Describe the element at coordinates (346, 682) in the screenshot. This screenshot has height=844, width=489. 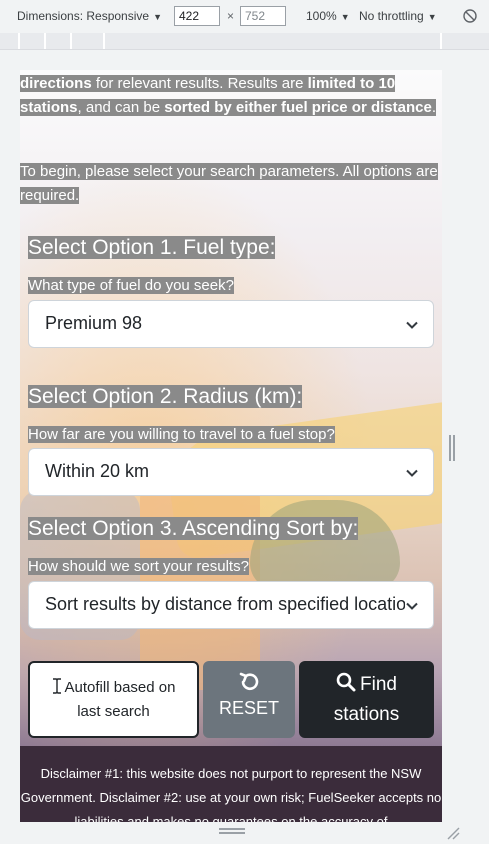
I see `search-icon` at that location.